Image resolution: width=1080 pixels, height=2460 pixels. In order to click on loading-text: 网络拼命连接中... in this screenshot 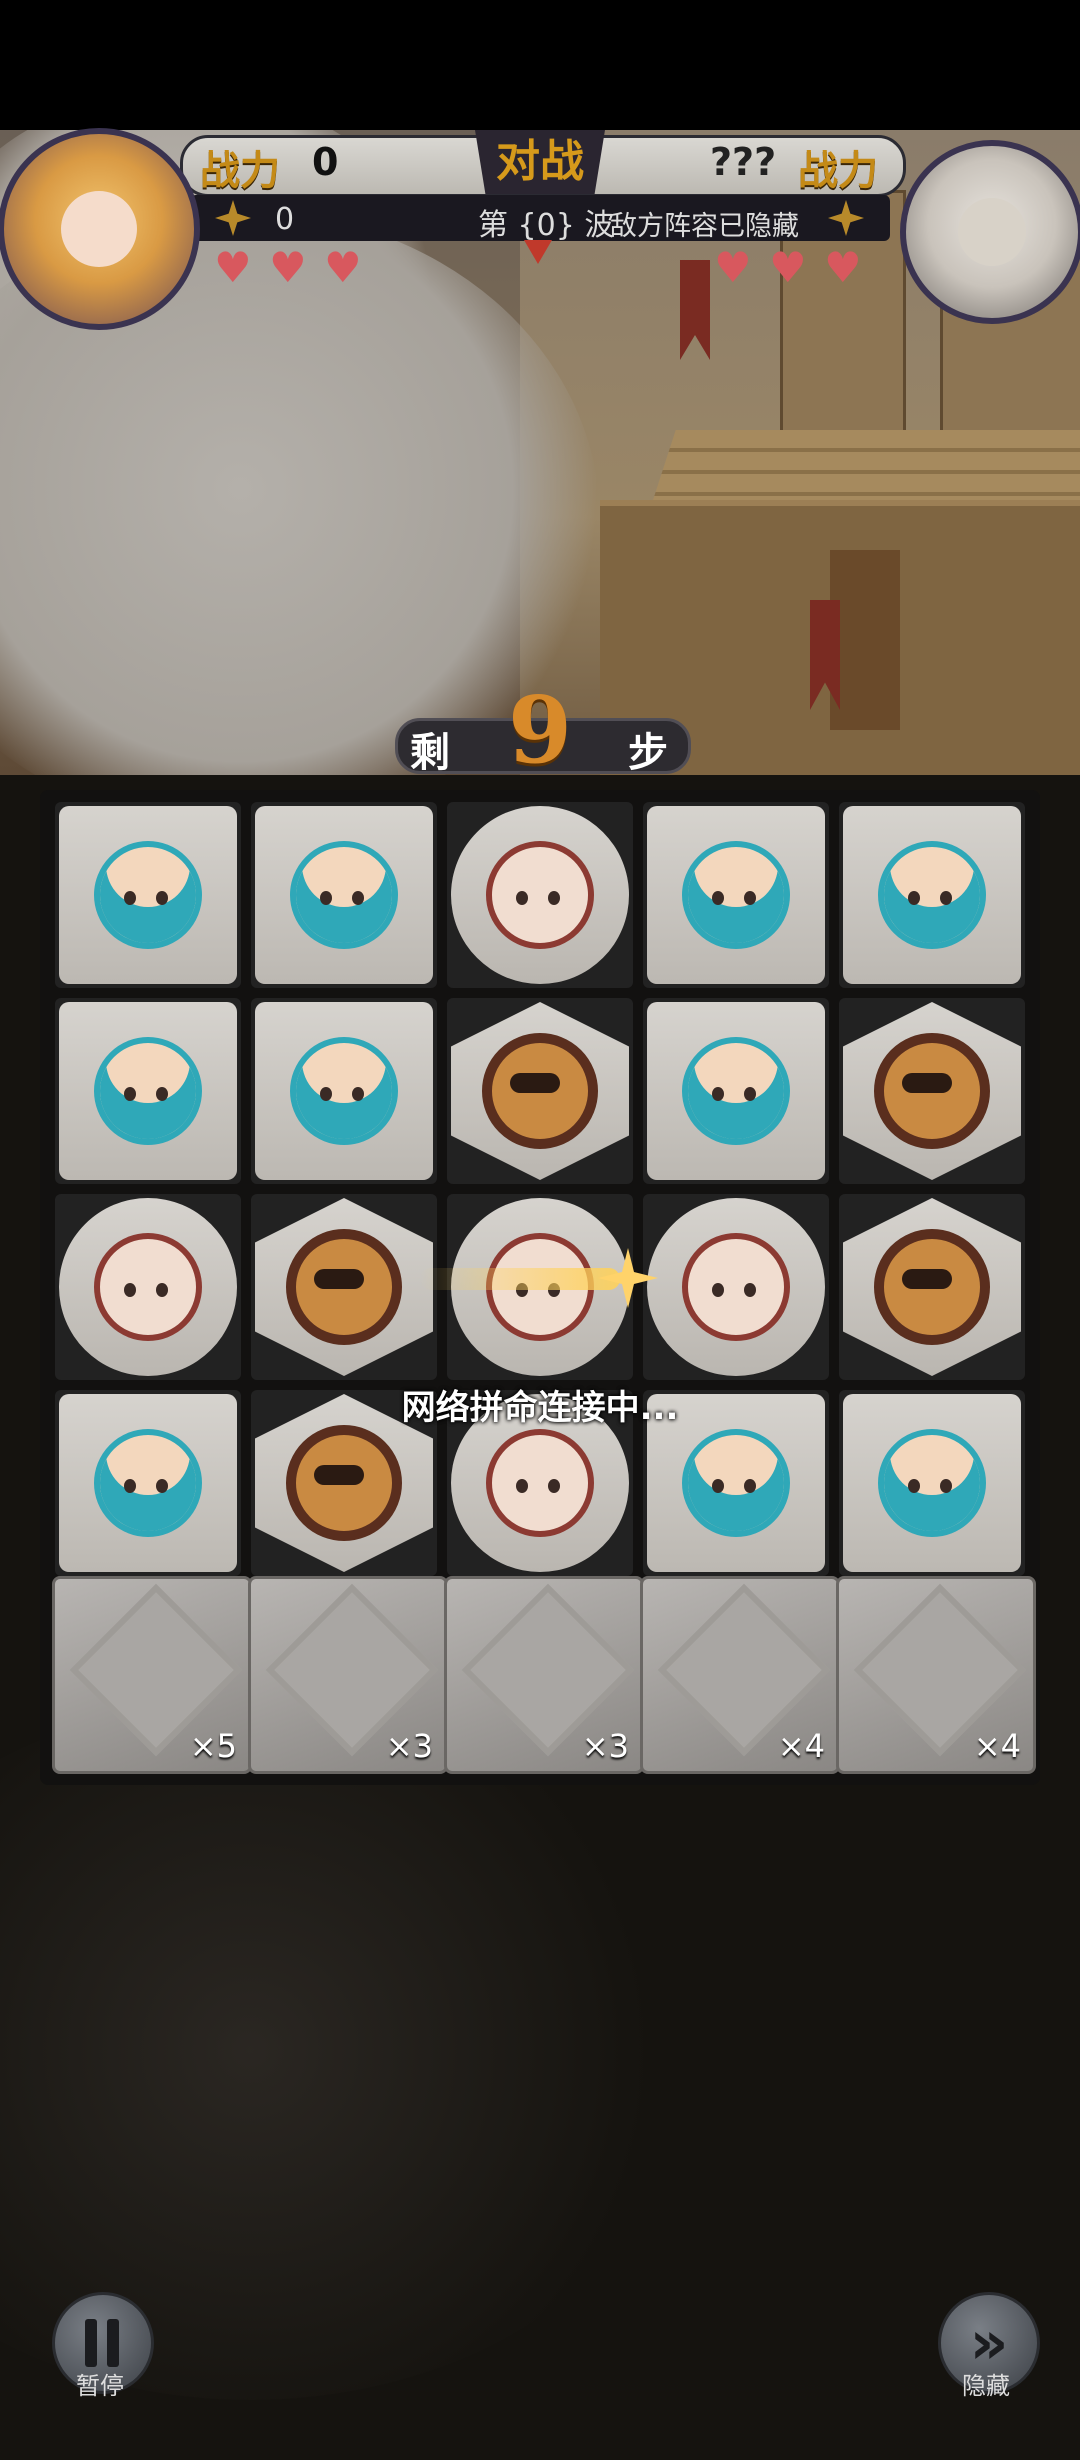, I will do `click(540, 1408)`.